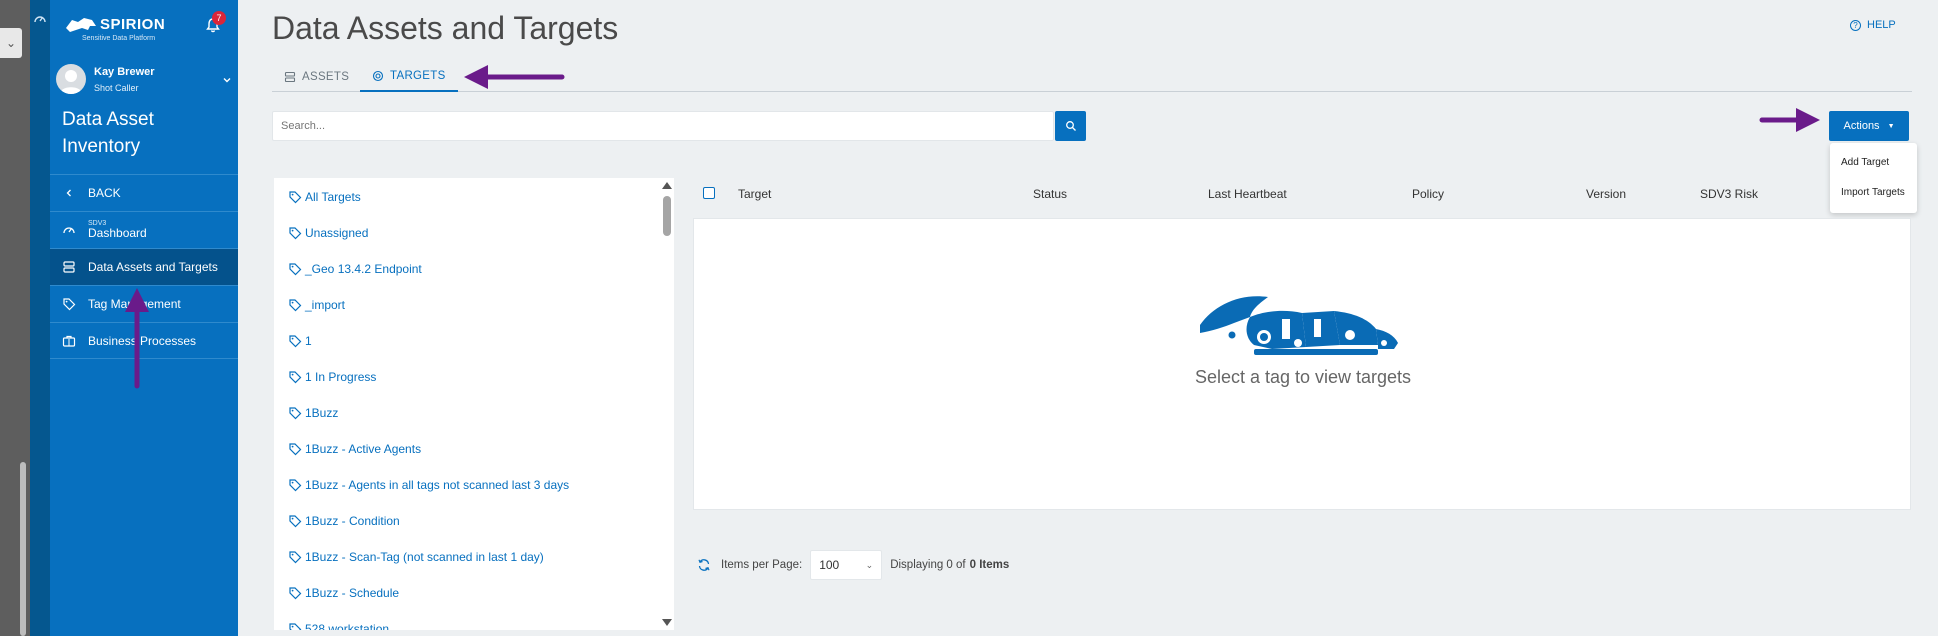 This screenshot has height=636, width=1938. What do you see at coordinates (15, 318) in the screenshot?
I see `left-rail: ⌄` at bounding box center [15, 318].